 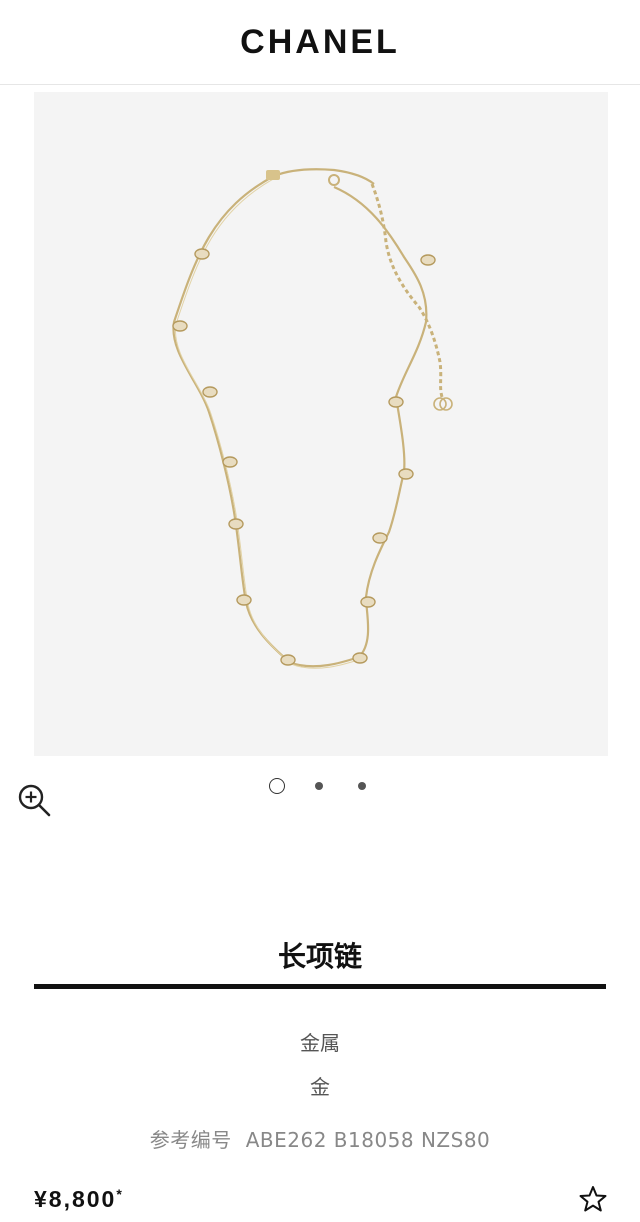 I want to click on brand-logo: CHANEL, so click(x=320, y=42).